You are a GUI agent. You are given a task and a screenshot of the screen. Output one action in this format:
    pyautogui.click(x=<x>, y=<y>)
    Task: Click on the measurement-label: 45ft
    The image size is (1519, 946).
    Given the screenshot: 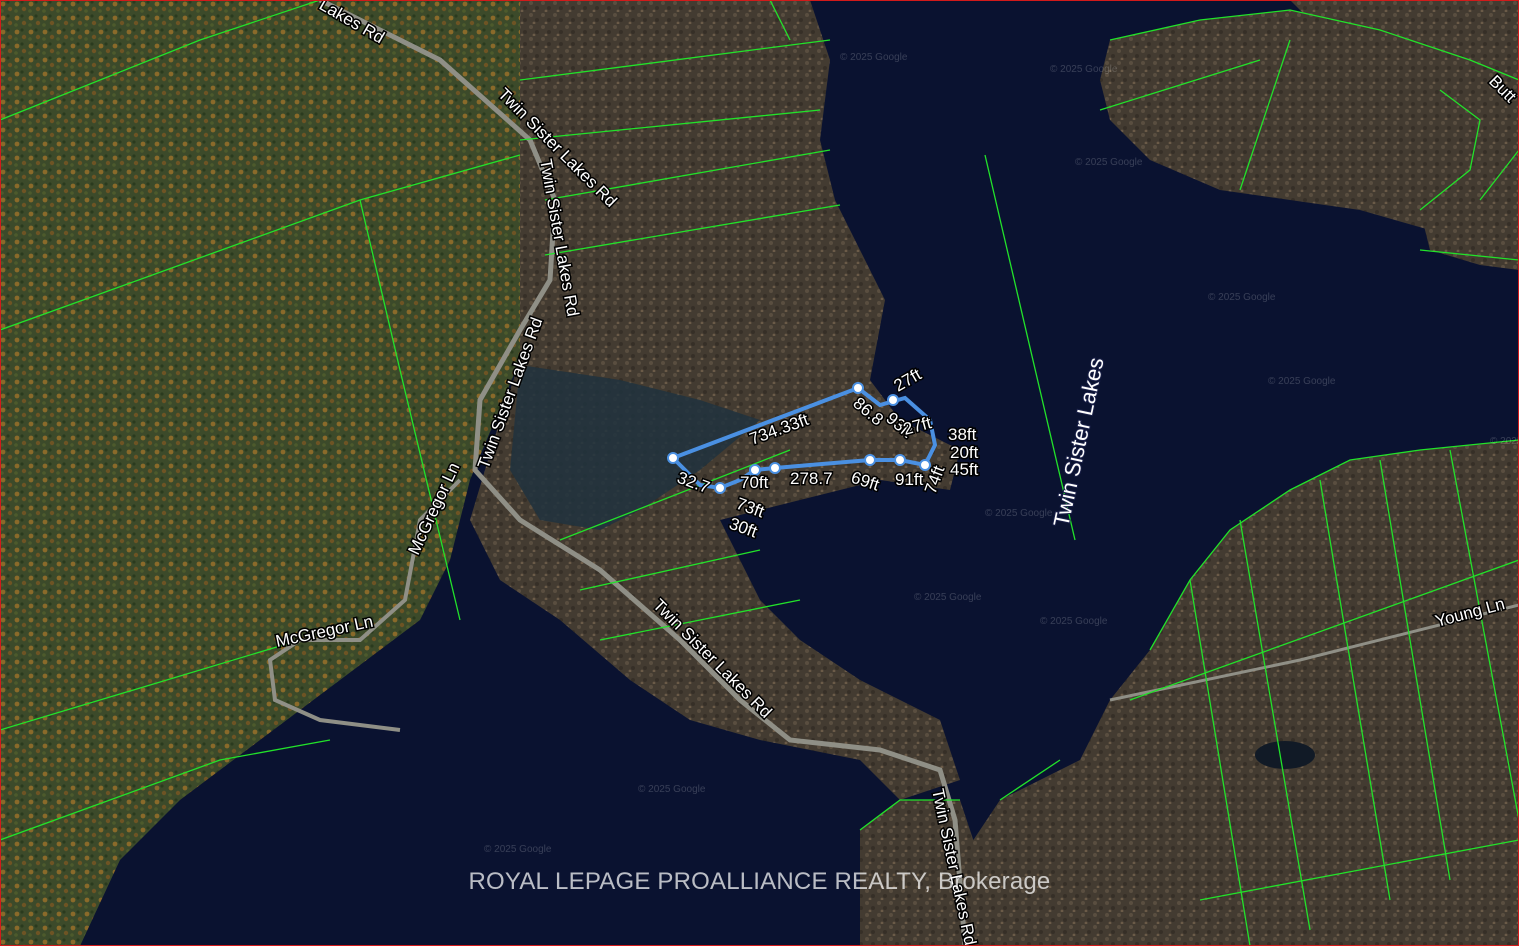 What is the action you would take?
    pyautogui.click(x=964, y=469)
    